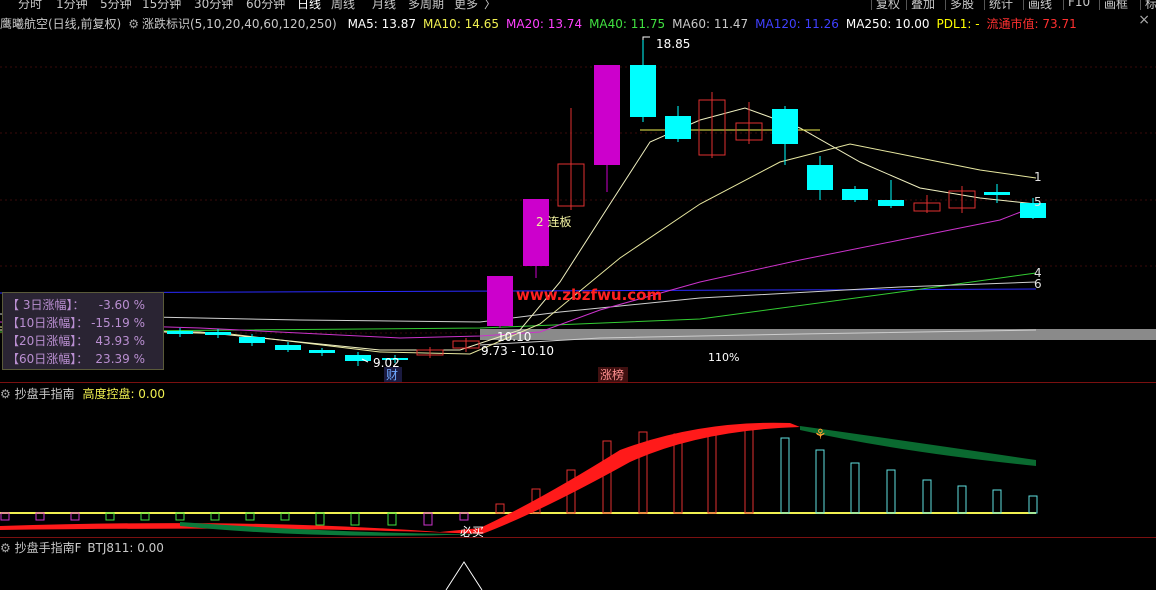  Describe the element at coordinates (514, 337) in the screenshot. I see `price-10-10-label: 10.10` at that location.